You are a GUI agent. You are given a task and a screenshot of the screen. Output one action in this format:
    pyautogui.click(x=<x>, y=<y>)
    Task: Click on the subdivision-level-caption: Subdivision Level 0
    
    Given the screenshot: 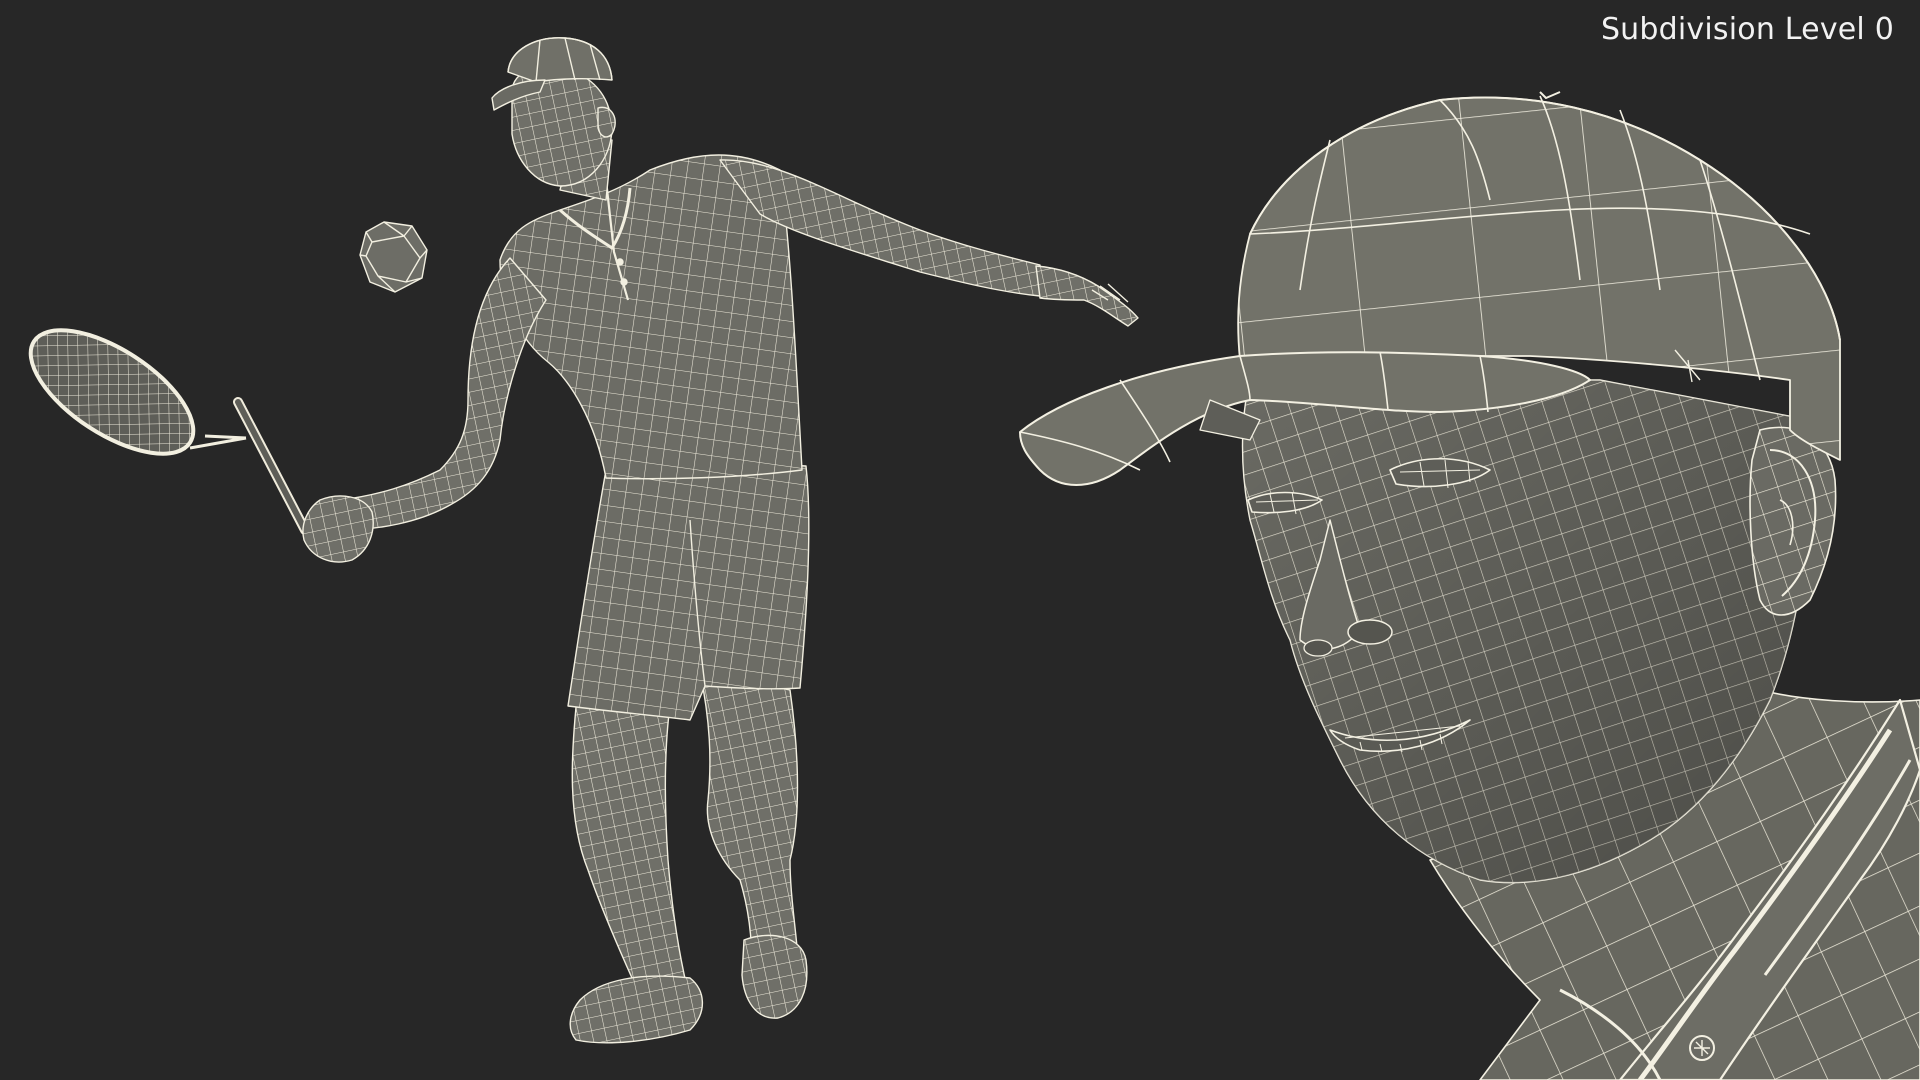 What is the action you would take?
    pyautogui.click(x=1747, y=29)
    